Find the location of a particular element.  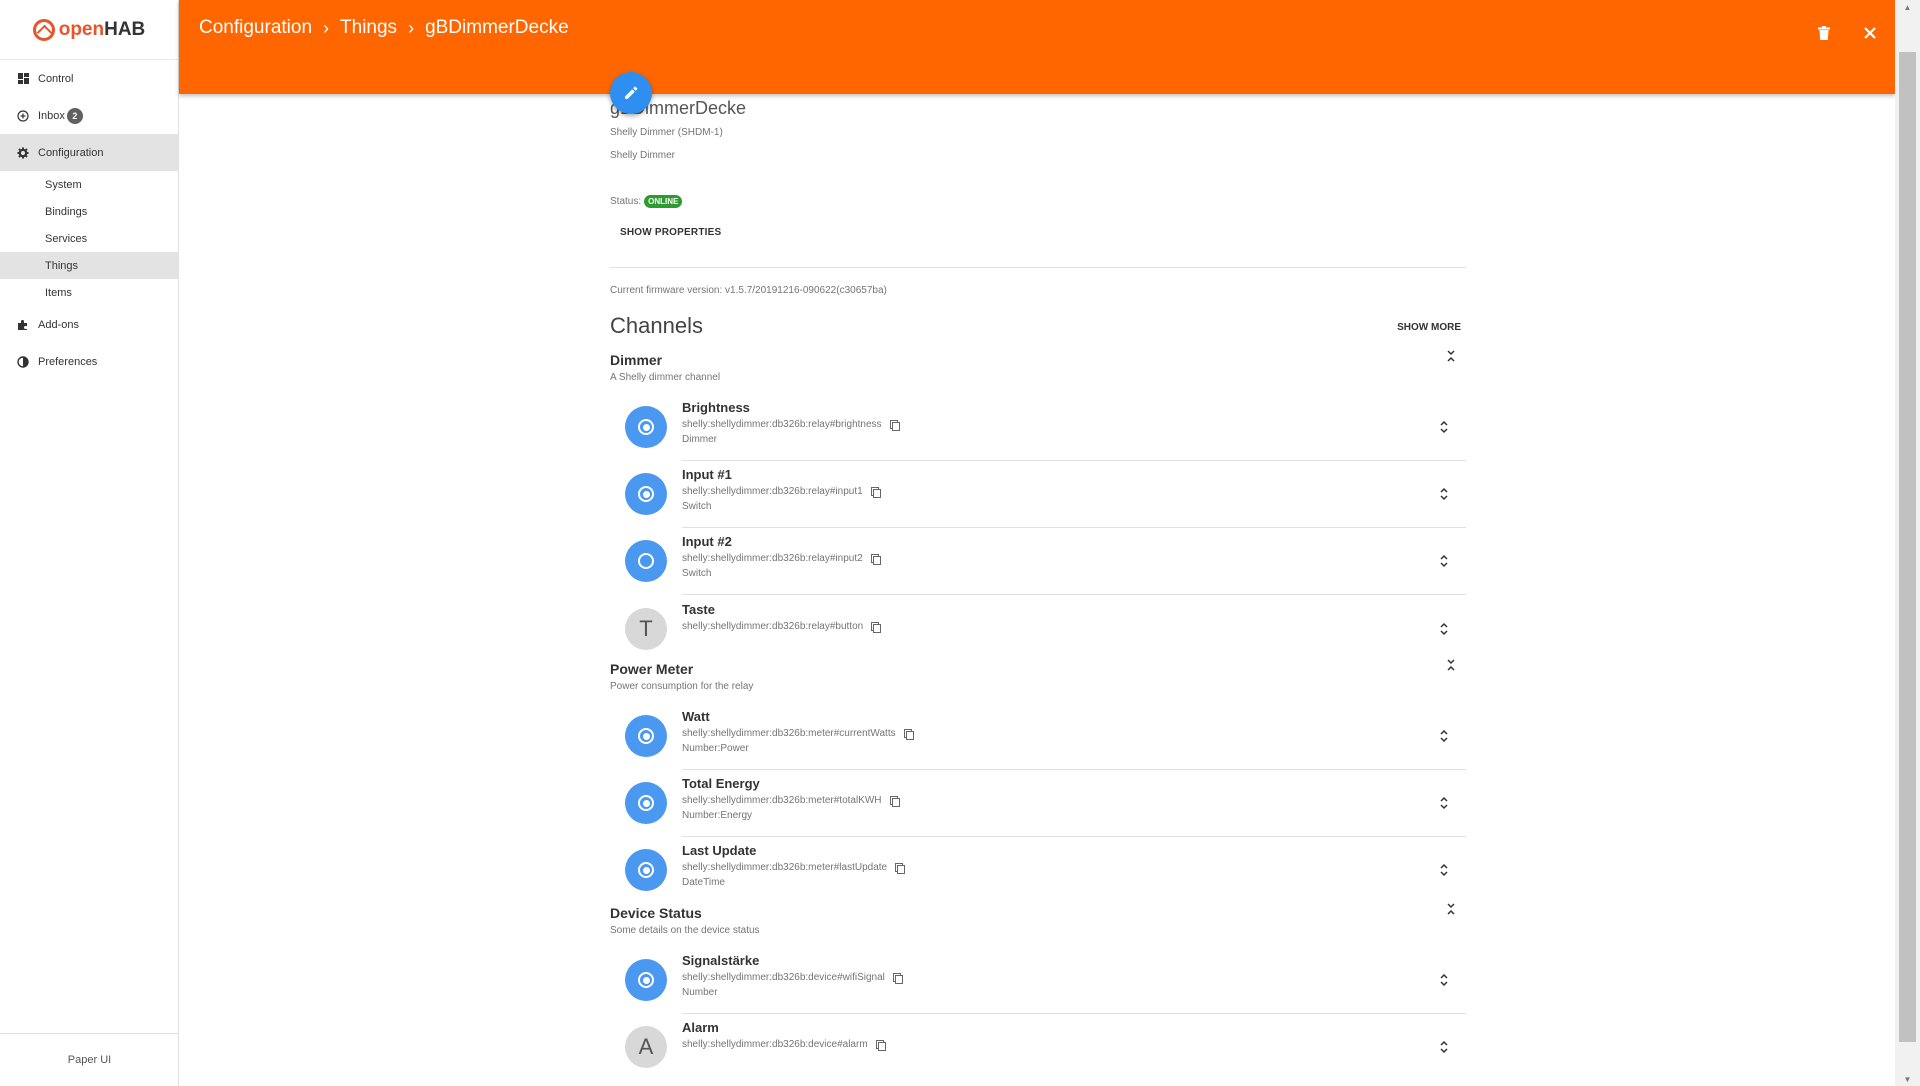

channel-name: Signalstärke is located at coordinates (721, 960).